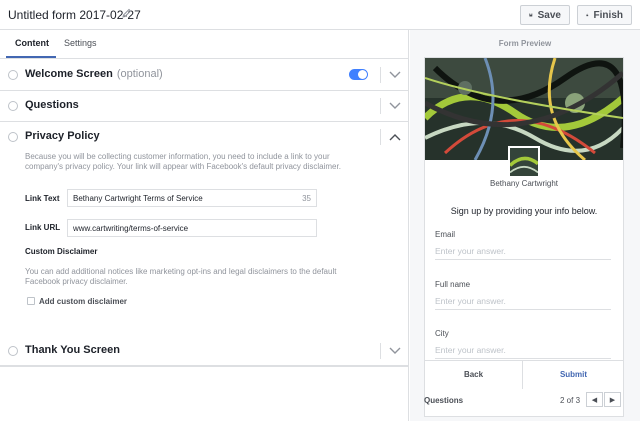 Image resolution: width=640 pixels, height=421 pixels. I want to click on link-text-input: Bethany Cartwright Terms of Service 35, so click(192, 198).